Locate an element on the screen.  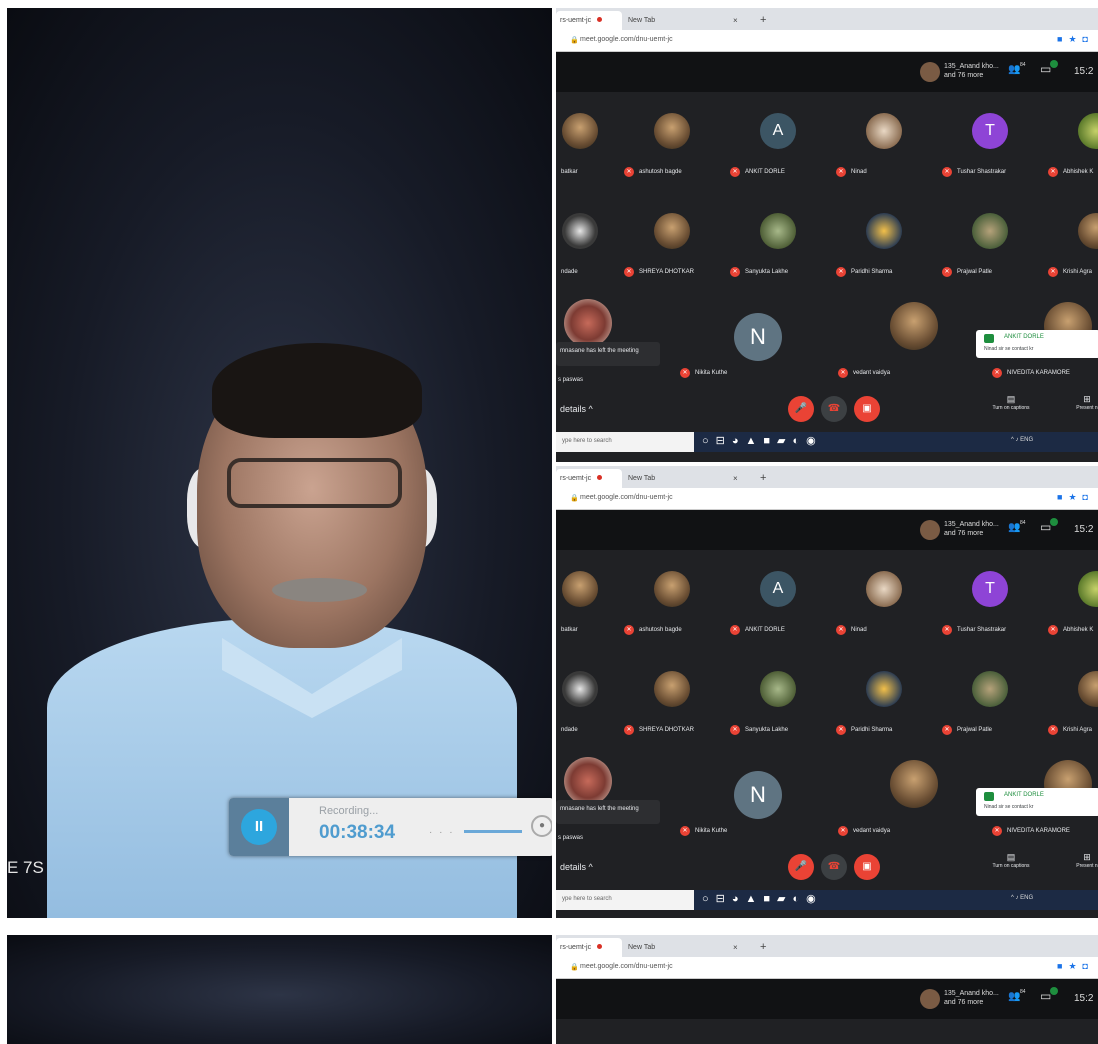
present-label: Present n is located at coordinates (1087, 408).